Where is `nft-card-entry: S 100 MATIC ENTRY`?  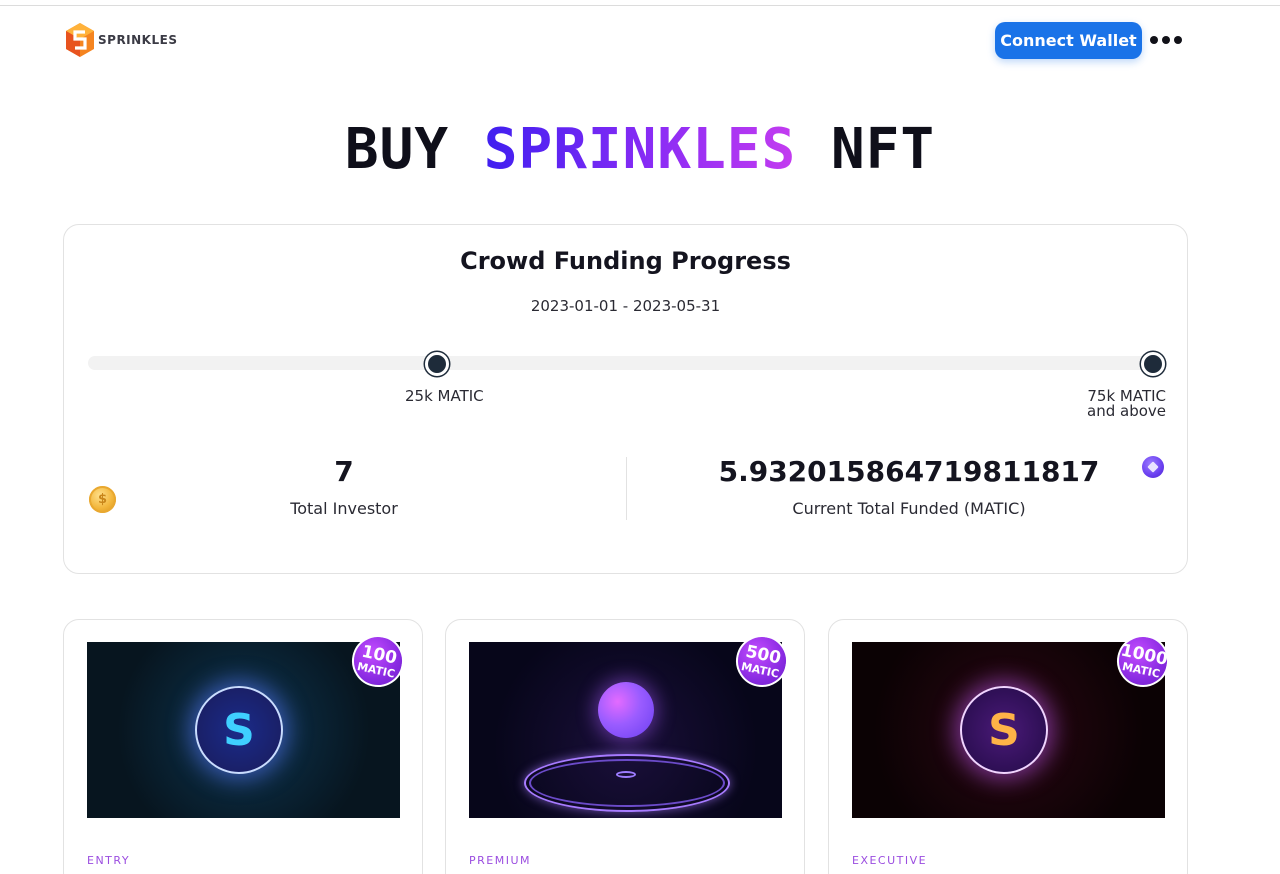
nft-card-entry: S 100 MATIC ENTRY is located at coordinates (243, 746).